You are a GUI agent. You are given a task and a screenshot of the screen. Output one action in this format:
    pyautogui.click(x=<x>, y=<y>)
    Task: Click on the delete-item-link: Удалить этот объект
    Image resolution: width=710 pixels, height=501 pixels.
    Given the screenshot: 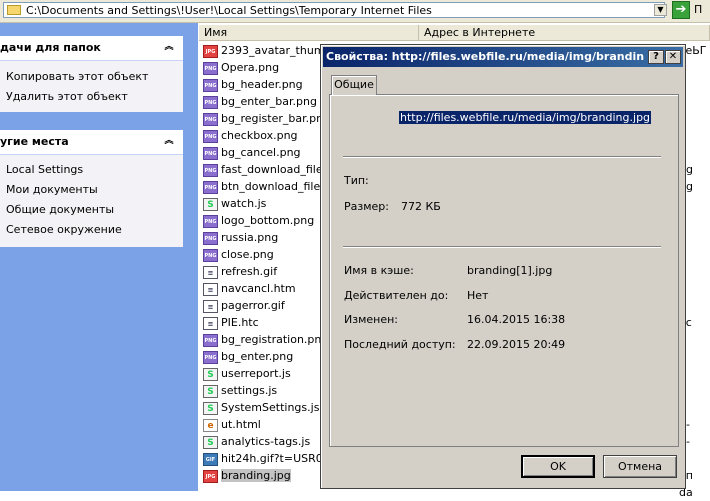 What is the action you would take?
    pyautogui.click(x=91, y=97)
    